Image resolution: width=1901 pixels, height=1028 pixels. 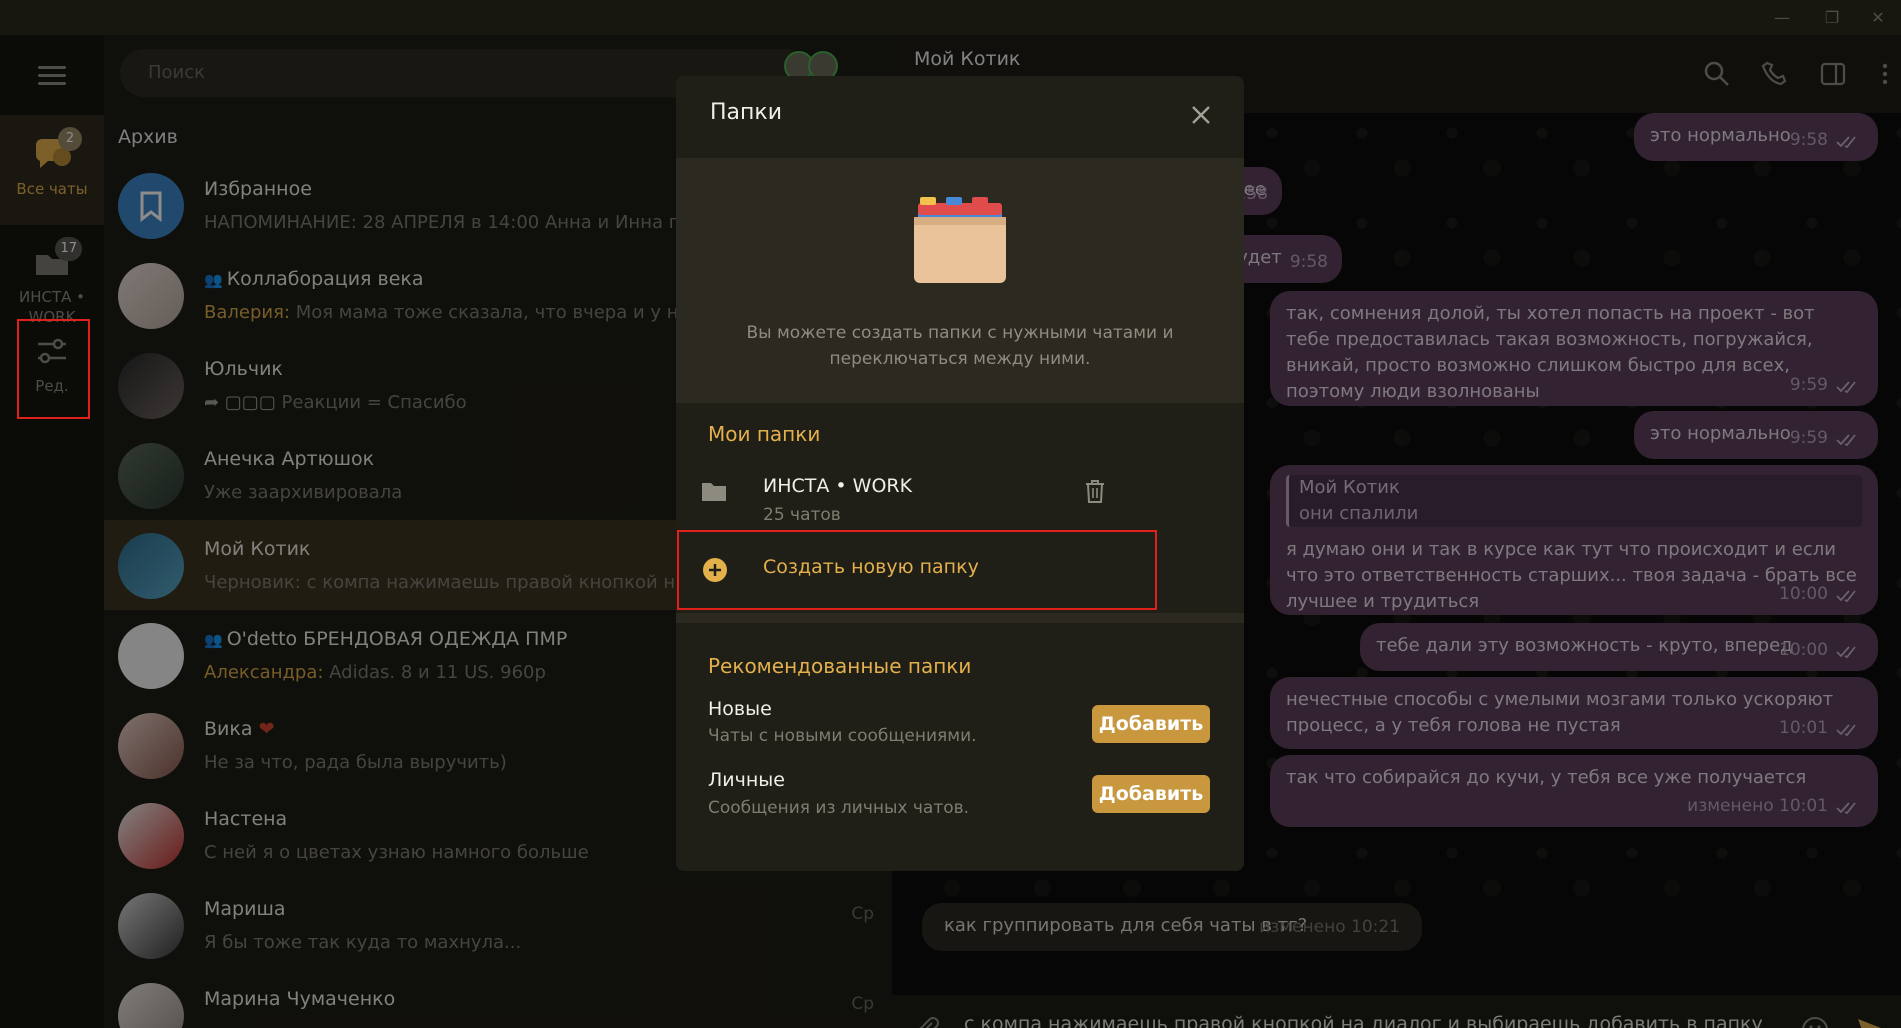 What do you see at coordinates (714, 492) in the screenshot?
I see `folder-icon` at bounding box center [714, 492].